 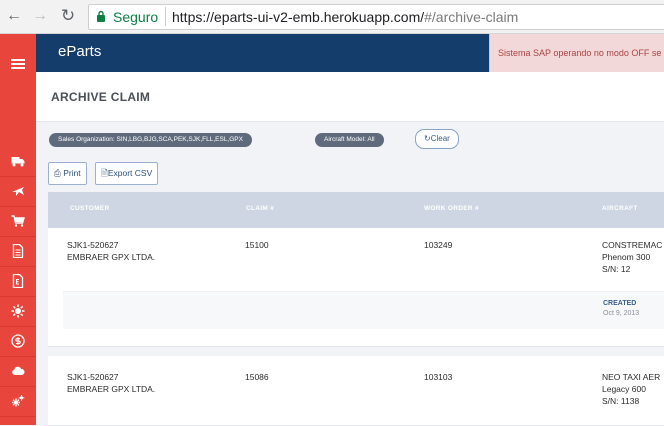 I want to click on printer-icon: ⎙, so click(x=57, y=173).